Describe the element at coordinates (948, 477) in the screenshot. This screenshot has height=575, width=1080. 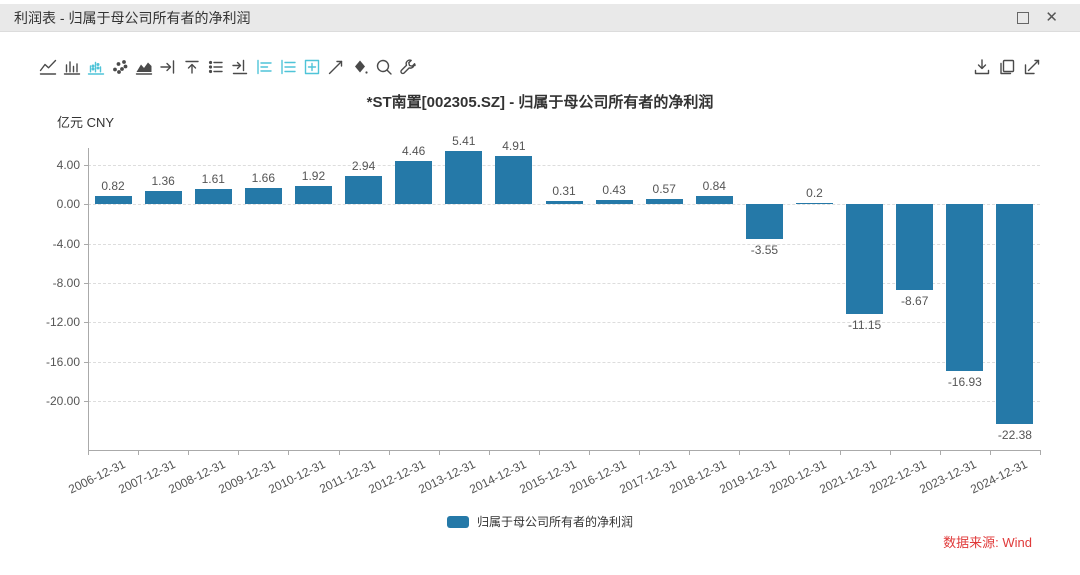
I see `x-axis-tick-label: 2023-12-31` at that location.